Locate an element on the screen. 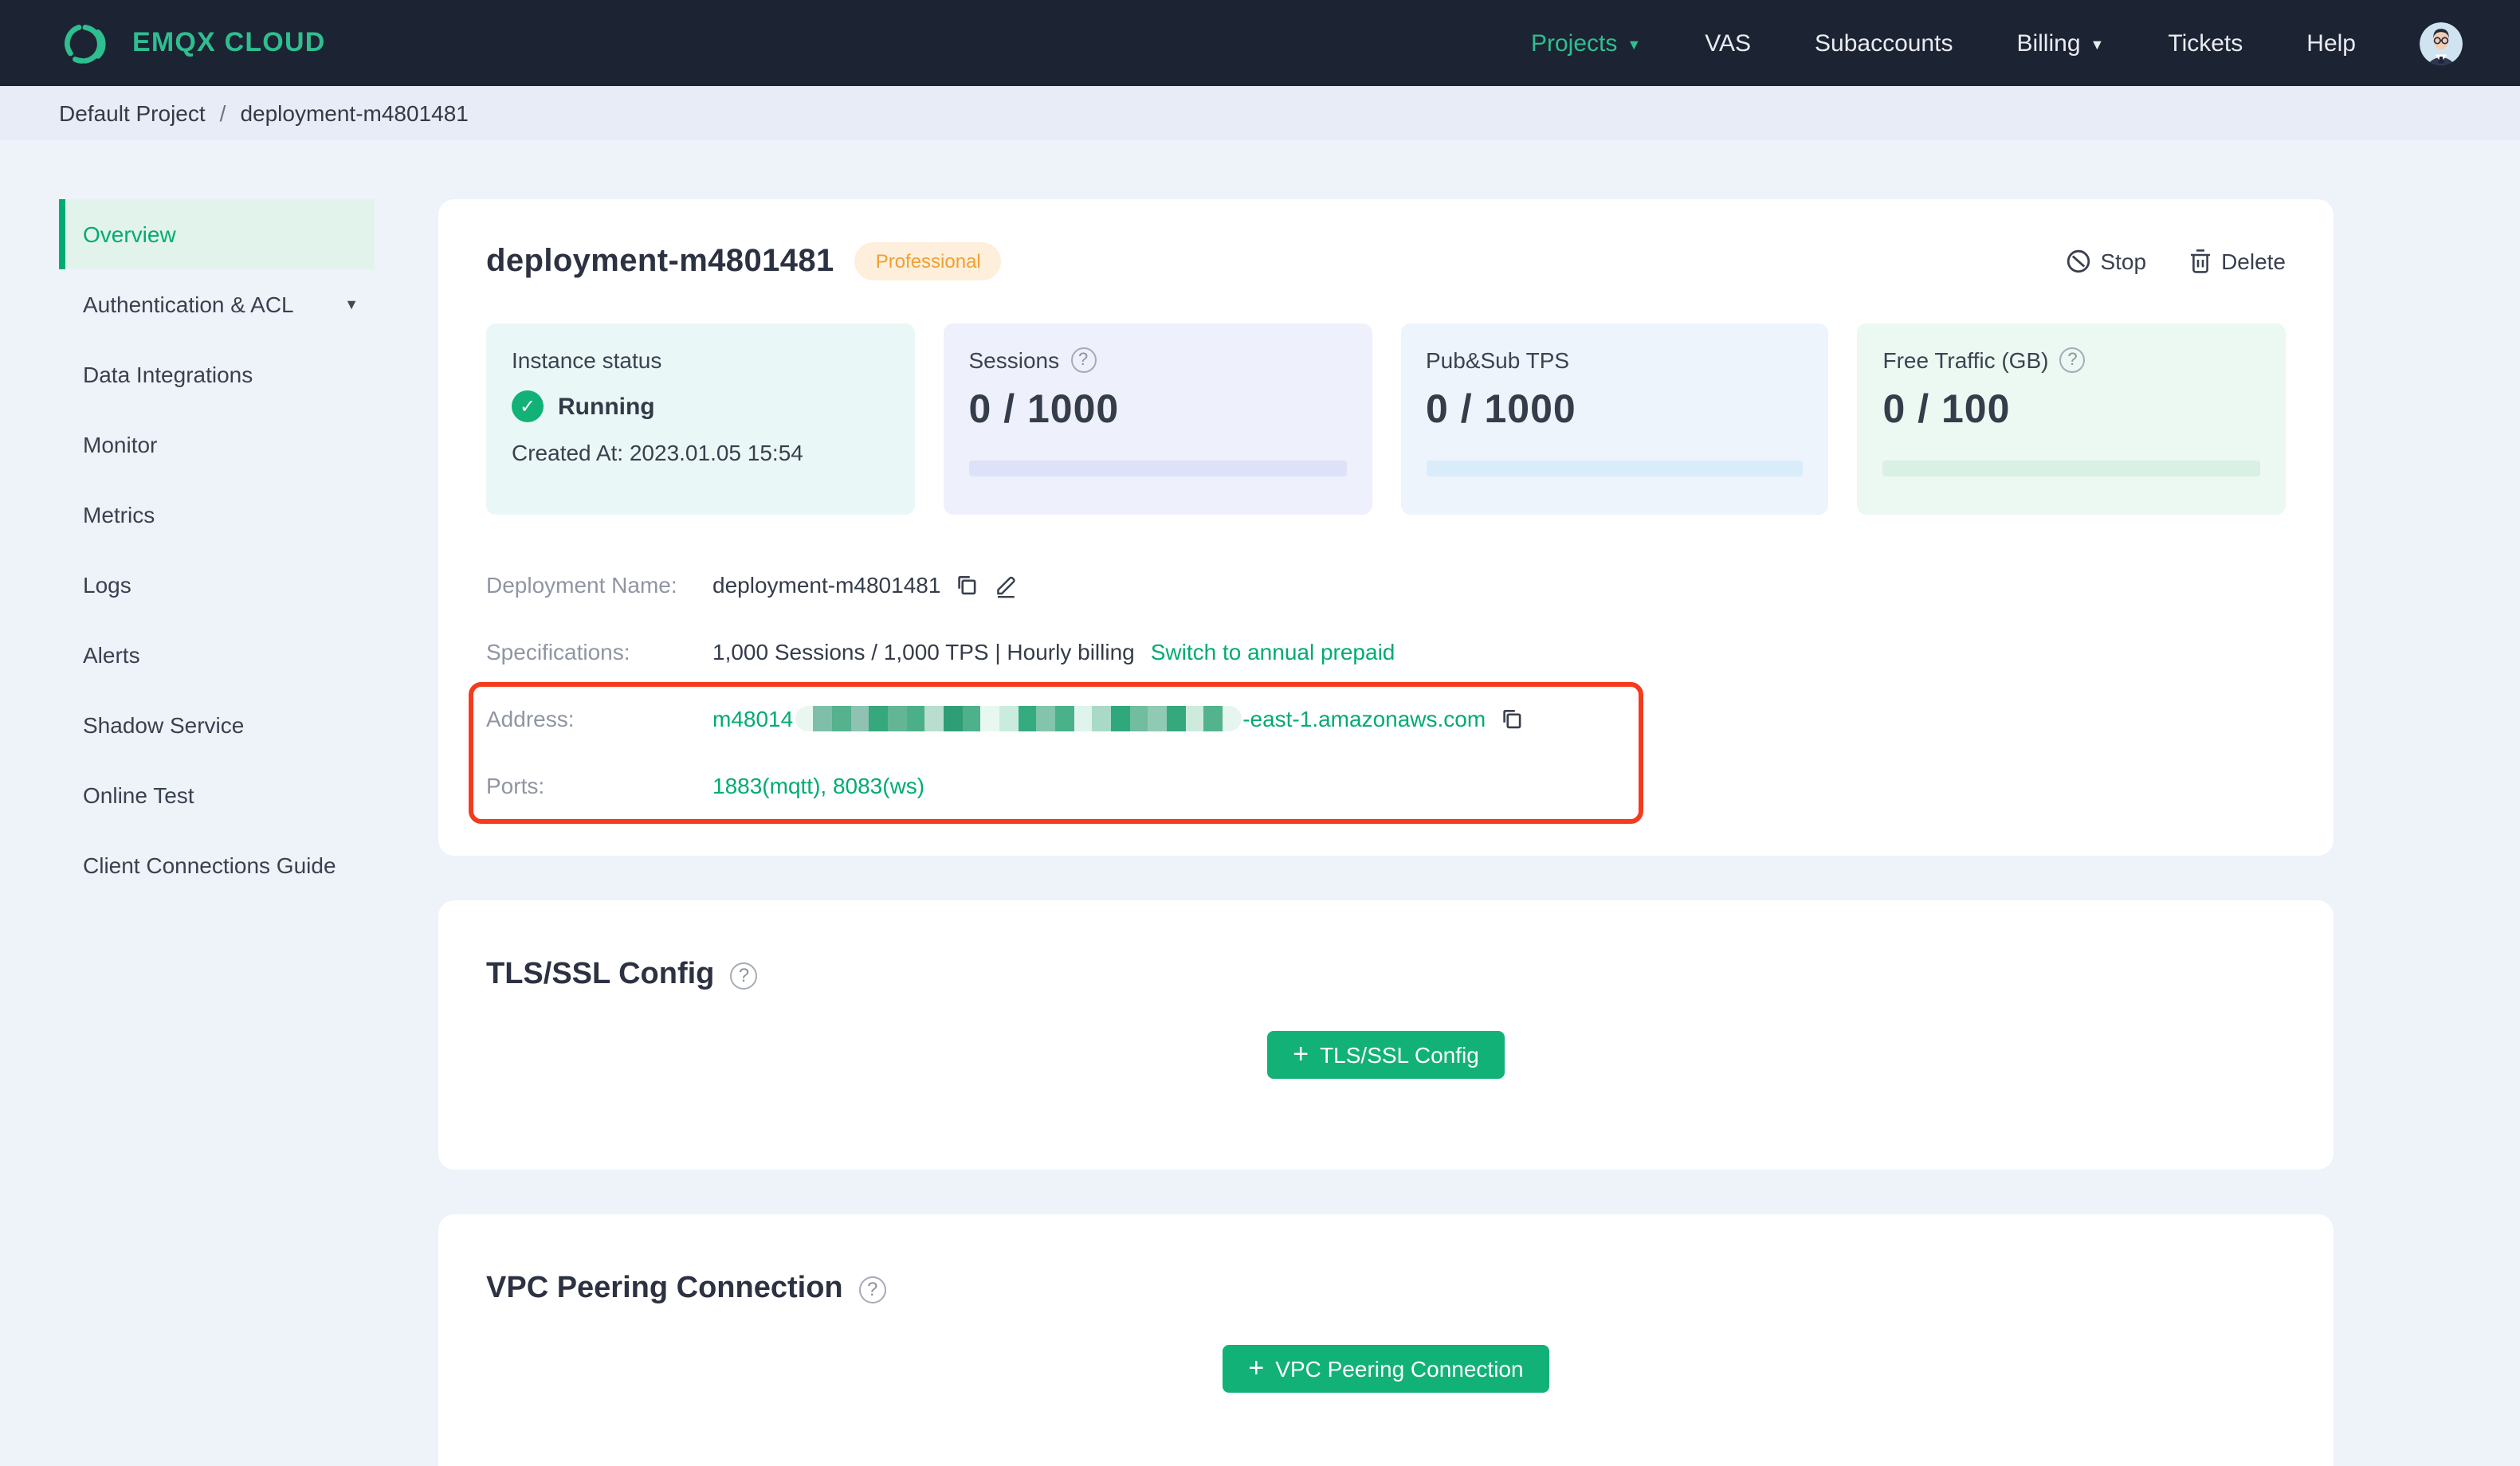  switch-annual-prepaid-link: Switch to annual prepaid is located at coordinates (1273, 651).